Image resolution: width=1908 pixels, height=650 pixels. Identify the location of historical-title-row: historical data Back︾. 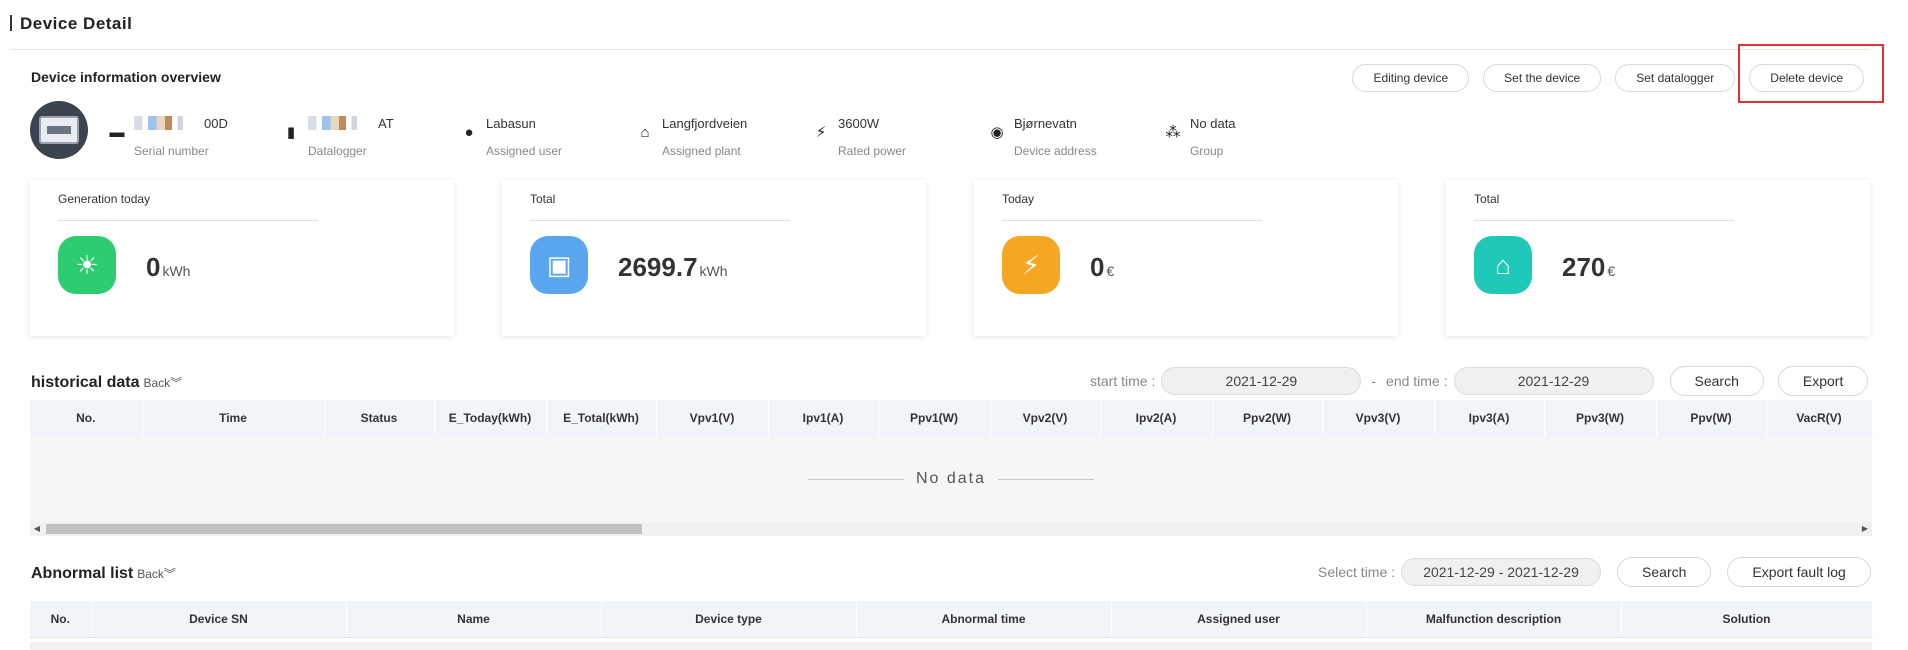
(106, 383).